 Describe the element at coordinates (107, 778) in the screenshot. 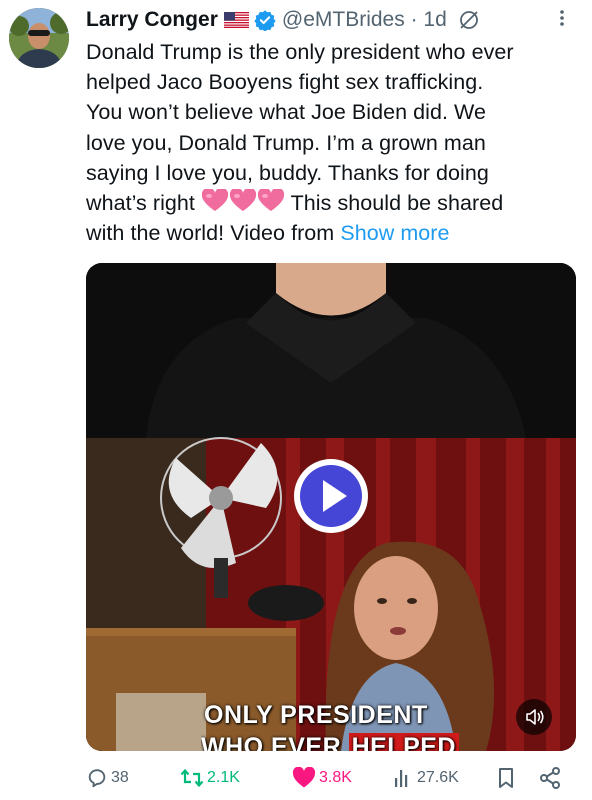

I see `reply-button: 38` at that location.